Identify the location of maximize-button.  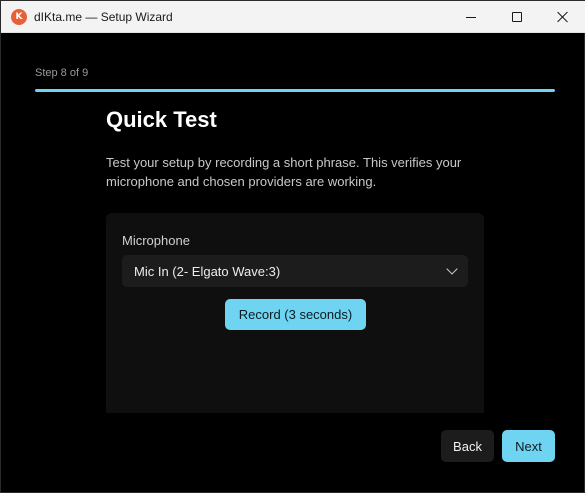
(517, 17).